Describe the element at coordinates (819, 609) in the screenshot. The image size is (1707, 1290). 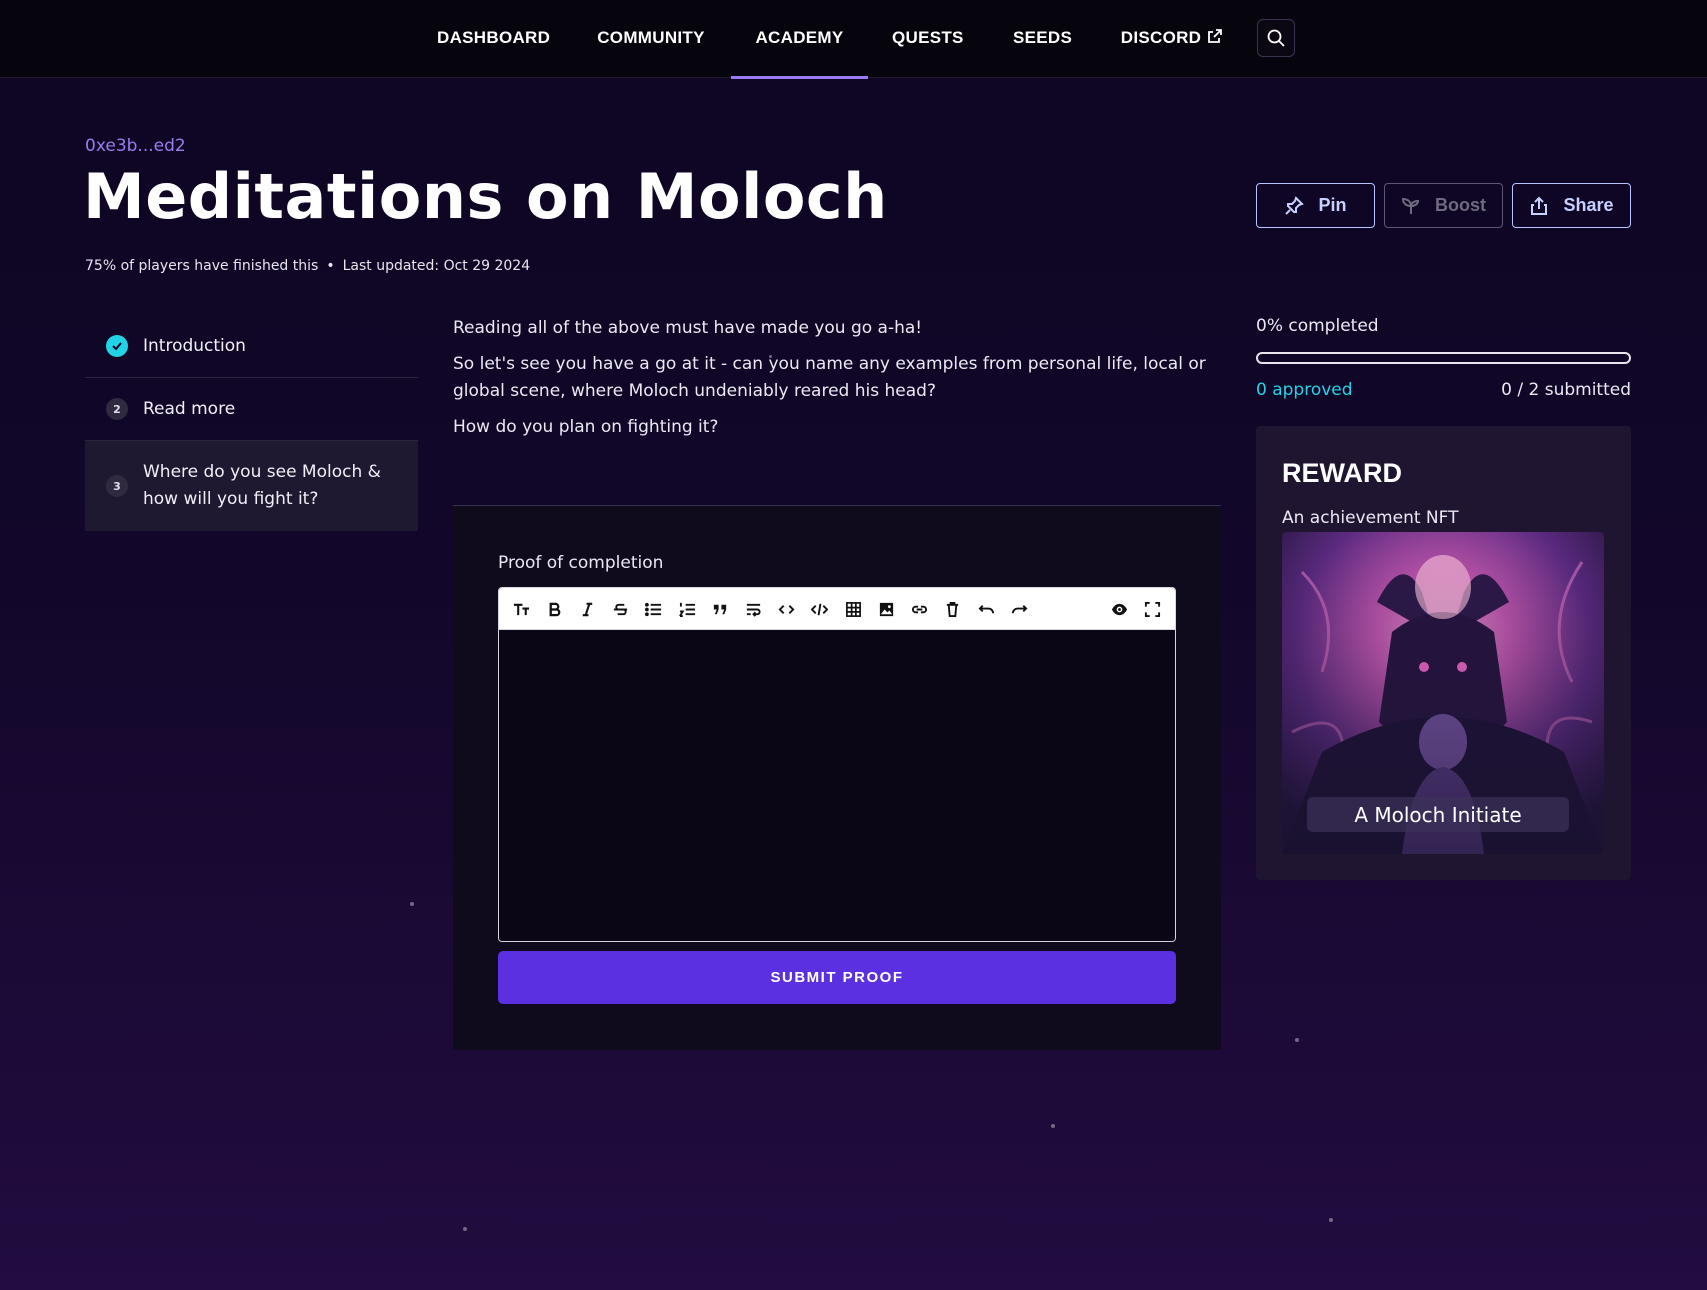
I see `code-block-icon` at that location.